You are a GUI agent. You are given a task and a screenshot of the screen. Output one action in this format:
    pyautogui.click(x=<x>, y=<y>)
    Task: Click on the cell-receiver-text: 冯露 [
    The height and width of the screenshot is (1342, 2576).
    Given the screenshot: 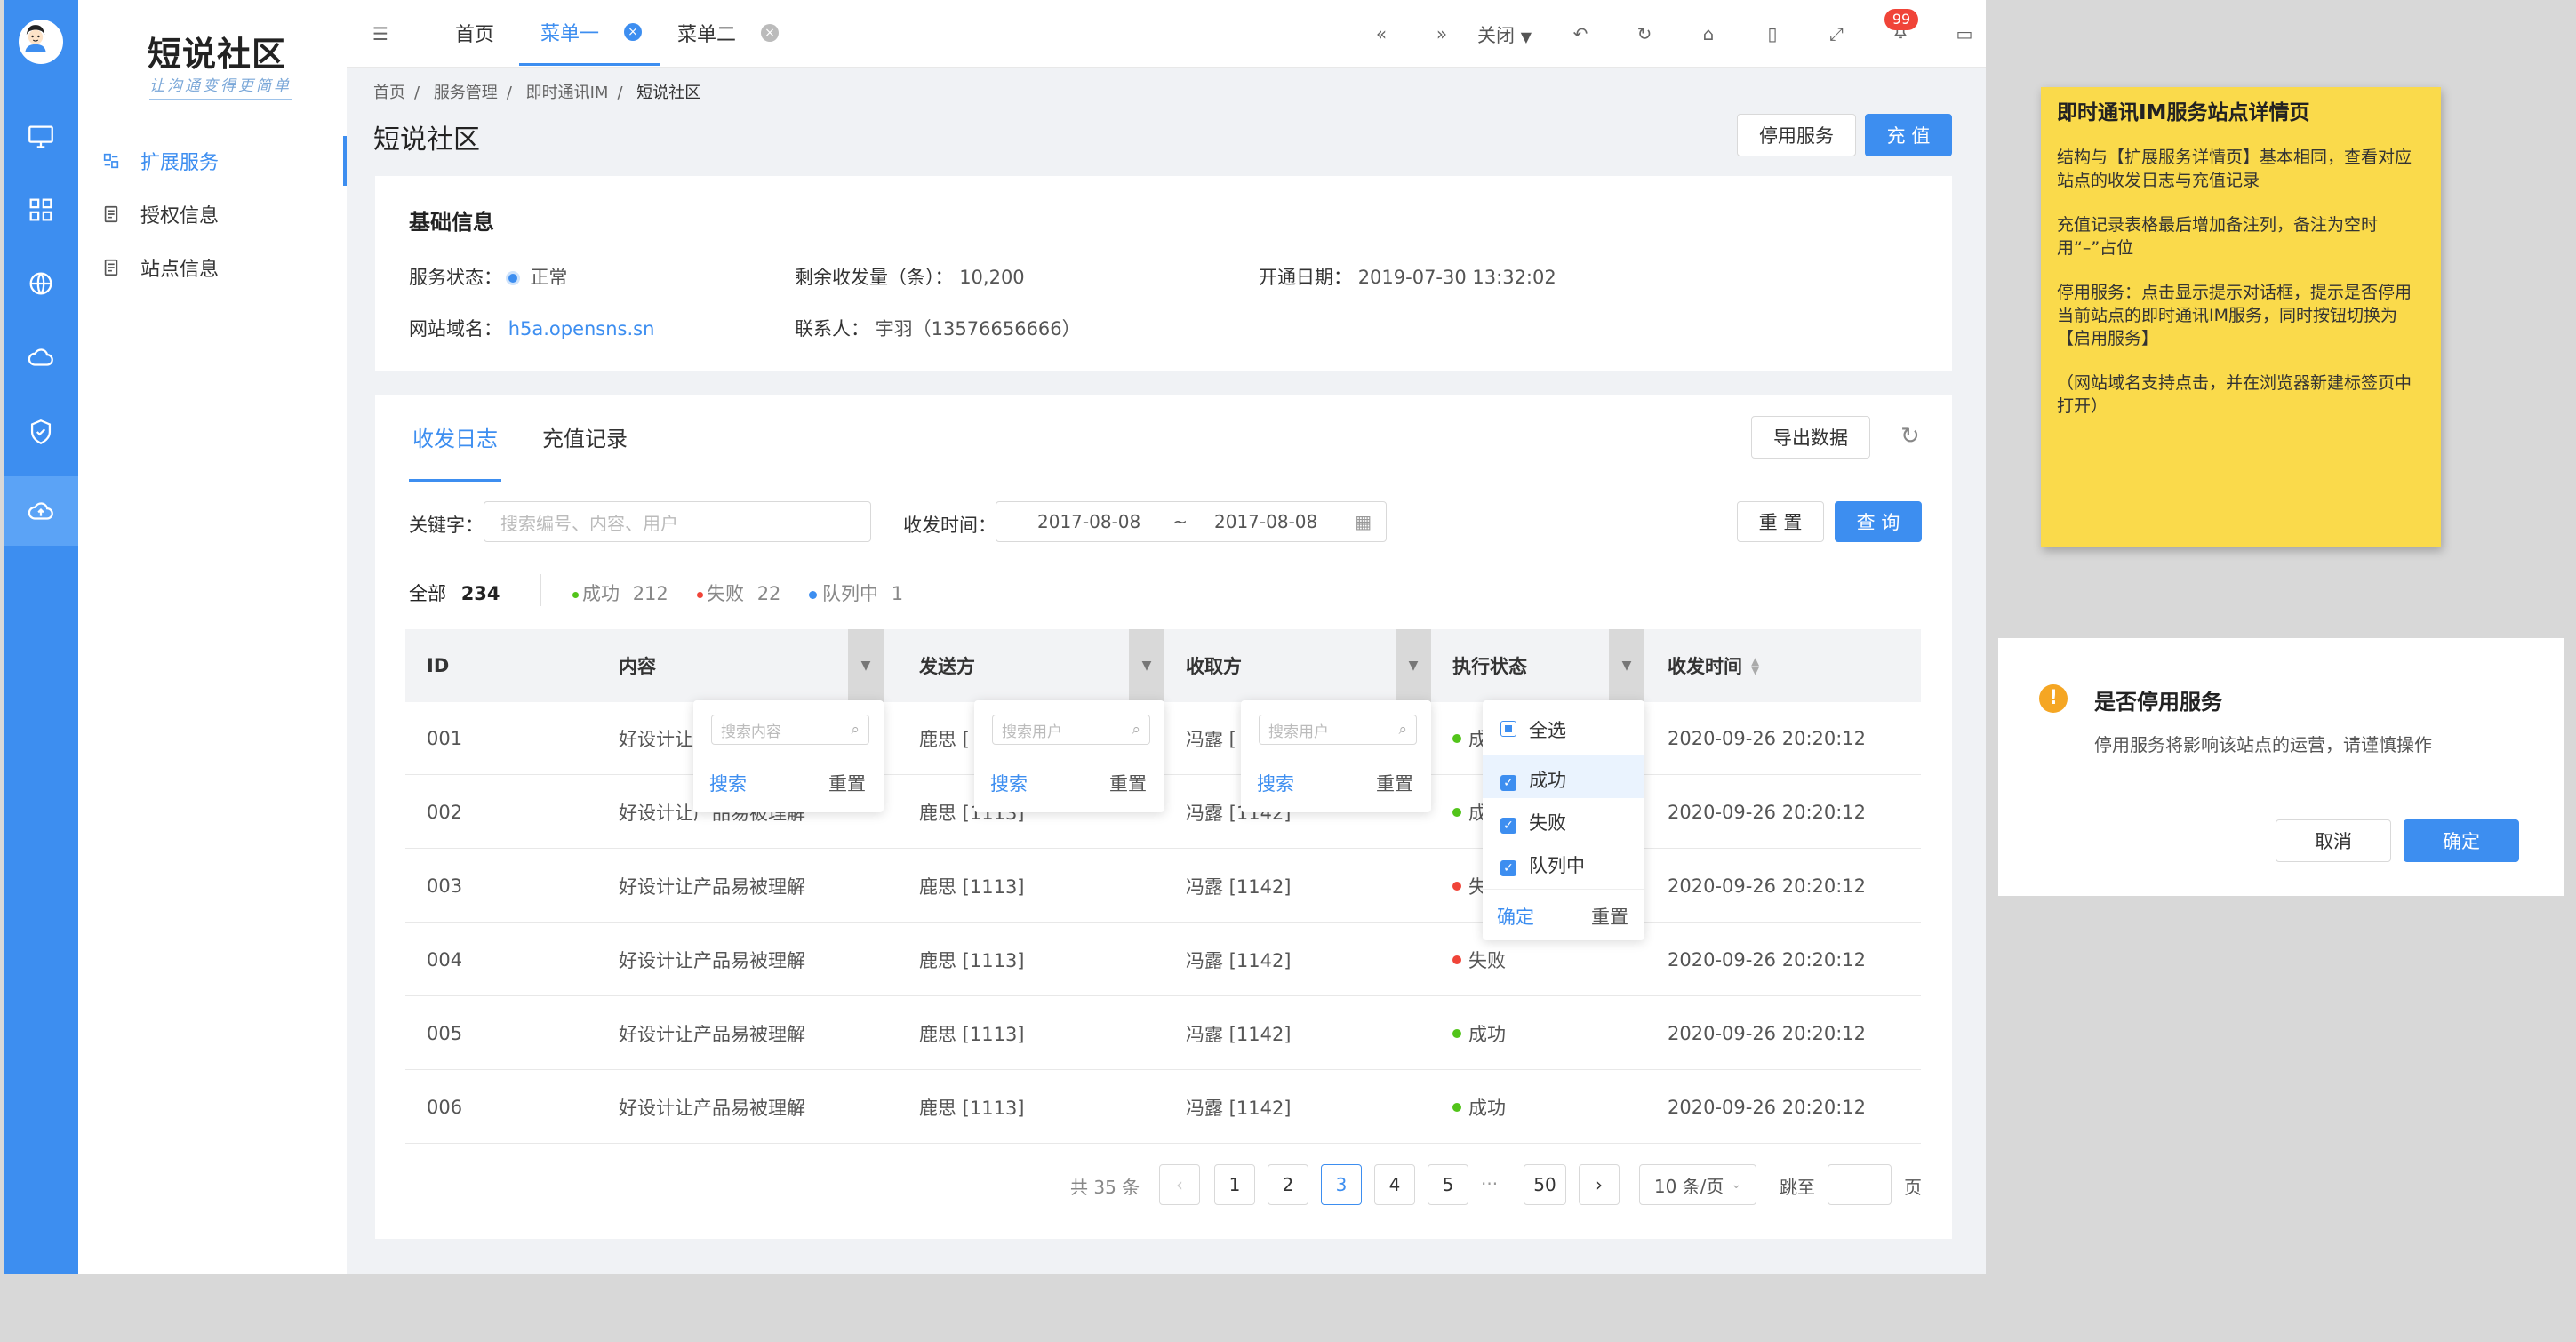 What is the action you would take?
    pyautogui.click(x=1211, y=740)
    